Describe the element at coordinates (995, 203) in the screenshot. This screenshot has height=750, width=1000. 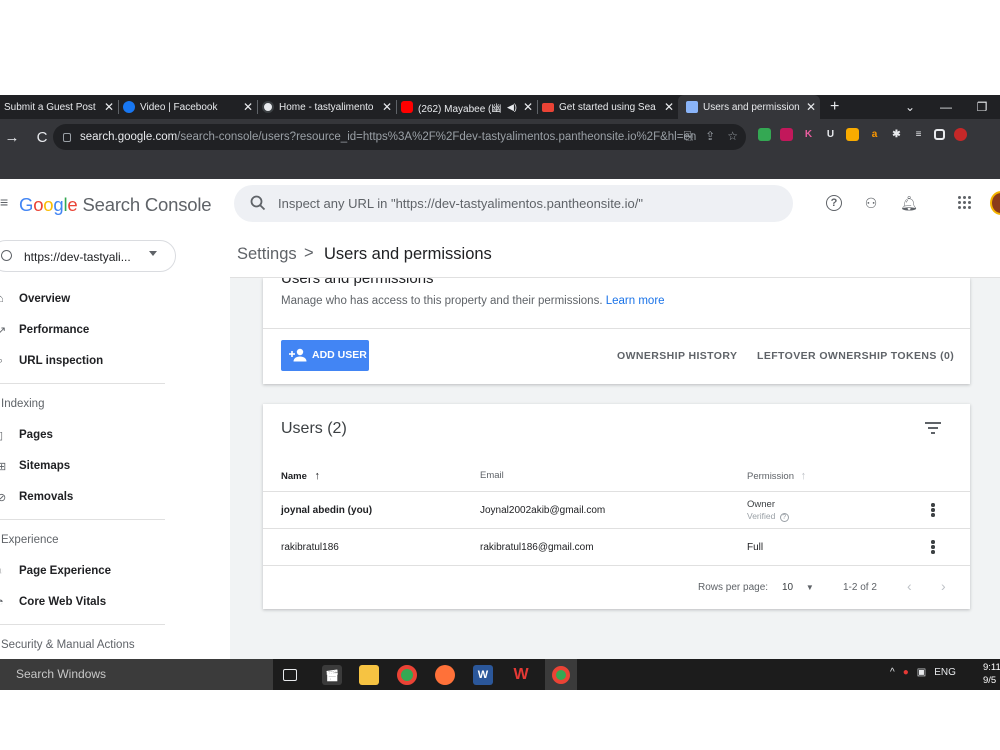
I see `account-avatar` at that location.